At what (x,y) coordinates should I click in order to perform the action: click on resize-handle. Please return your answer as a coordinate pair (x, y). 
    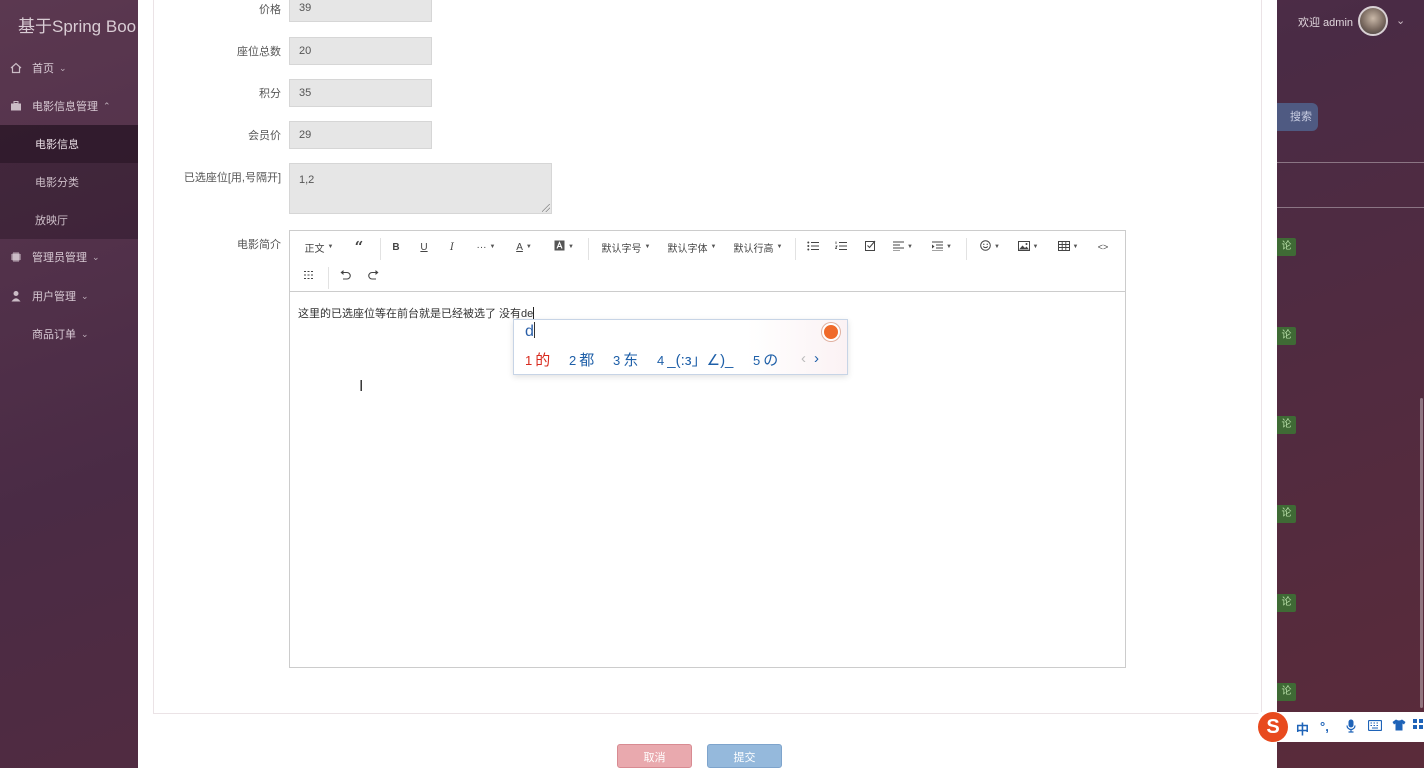
    Looking at the image, I should click on (546, 208).